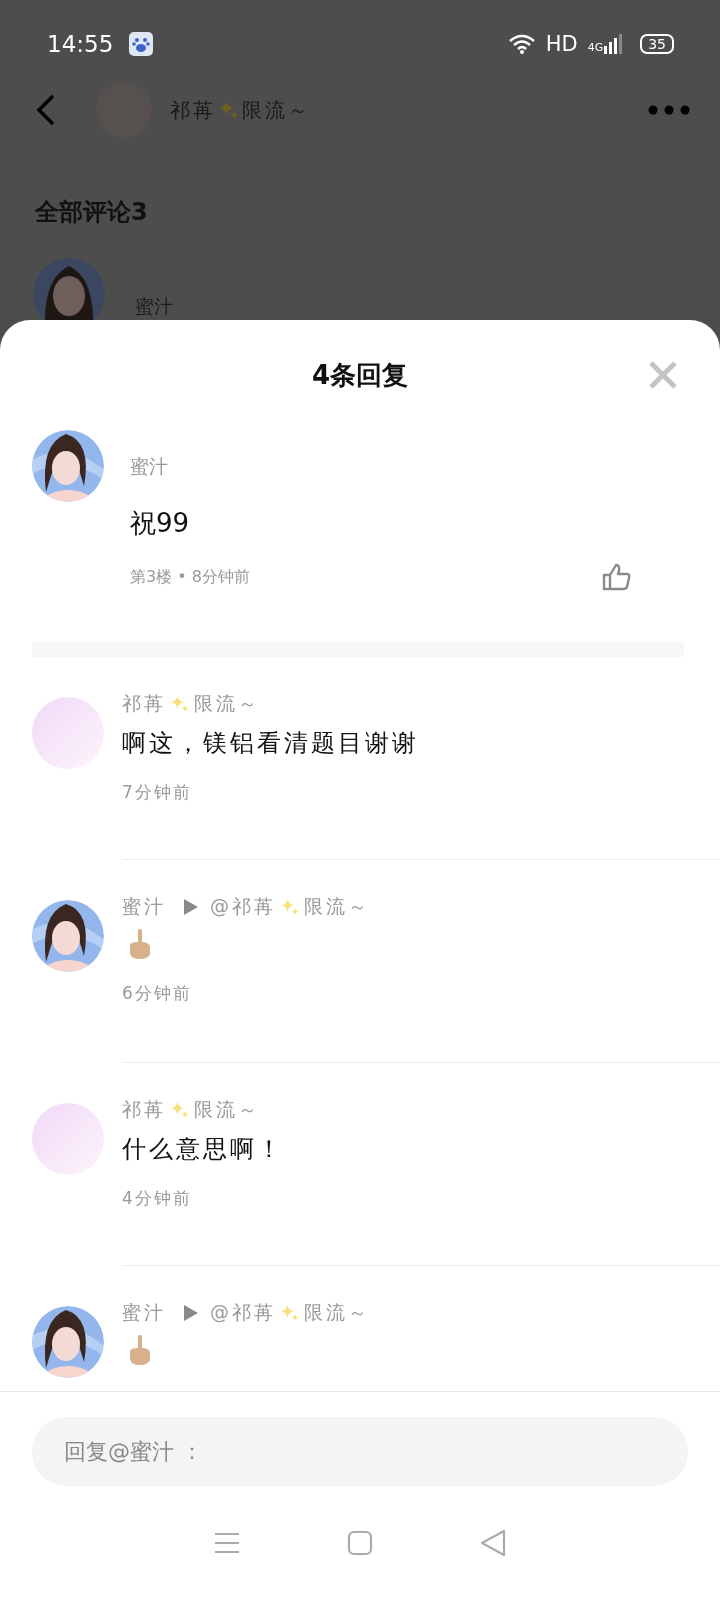 The image size is (720, 1600). I want to click on network-label: HD, so click(561, 44).